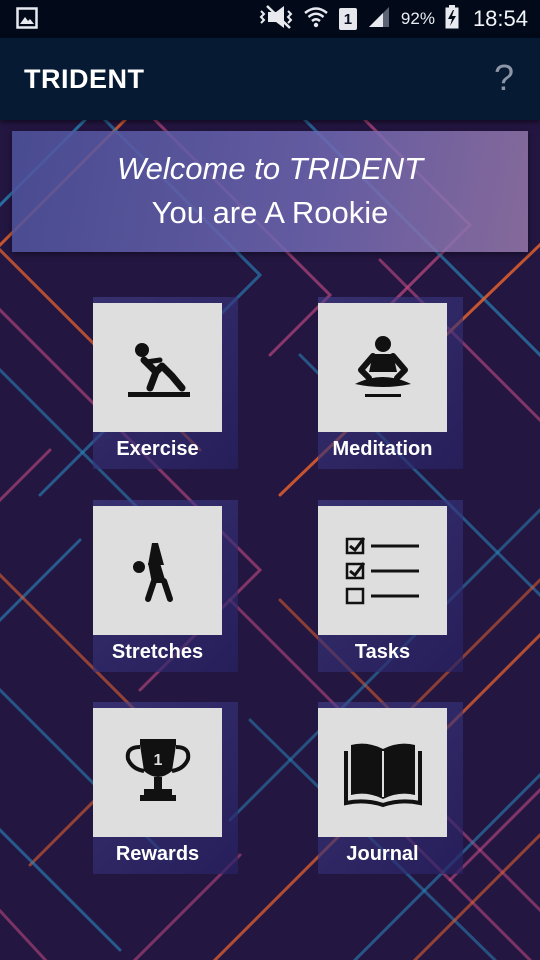 This screenshot has width=540, height=960. I want to click on stretches-tile: Stretches, so click(165, 586).